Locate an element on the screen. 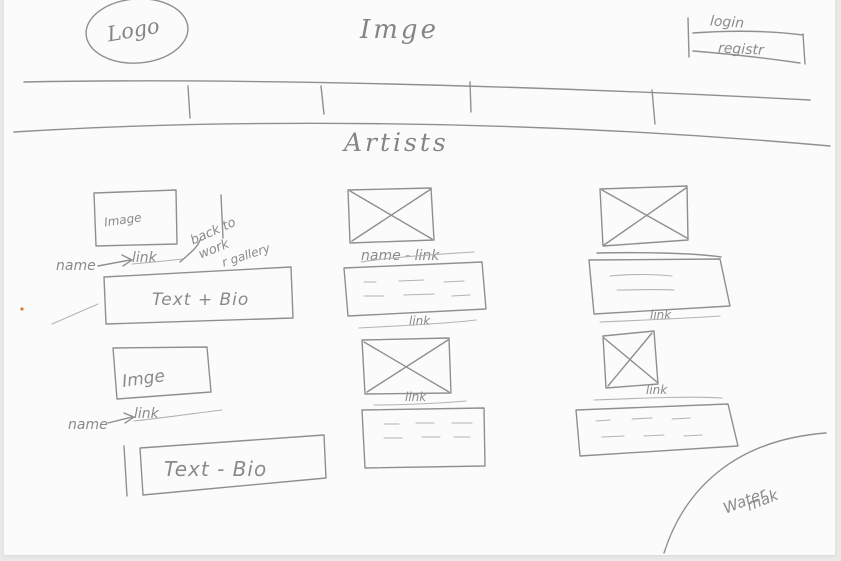  gallery-link-4: link is located at coordinates (657, 390).